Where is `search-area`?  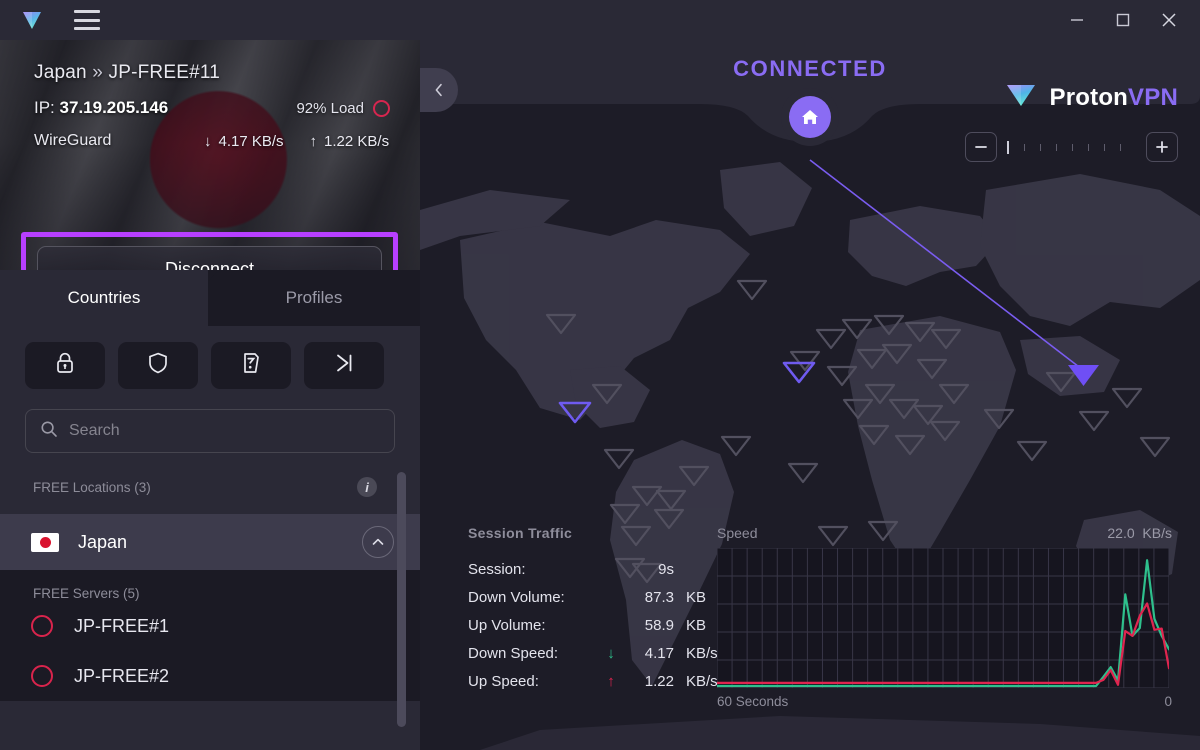
search-area is located at coordinates (210, 421).